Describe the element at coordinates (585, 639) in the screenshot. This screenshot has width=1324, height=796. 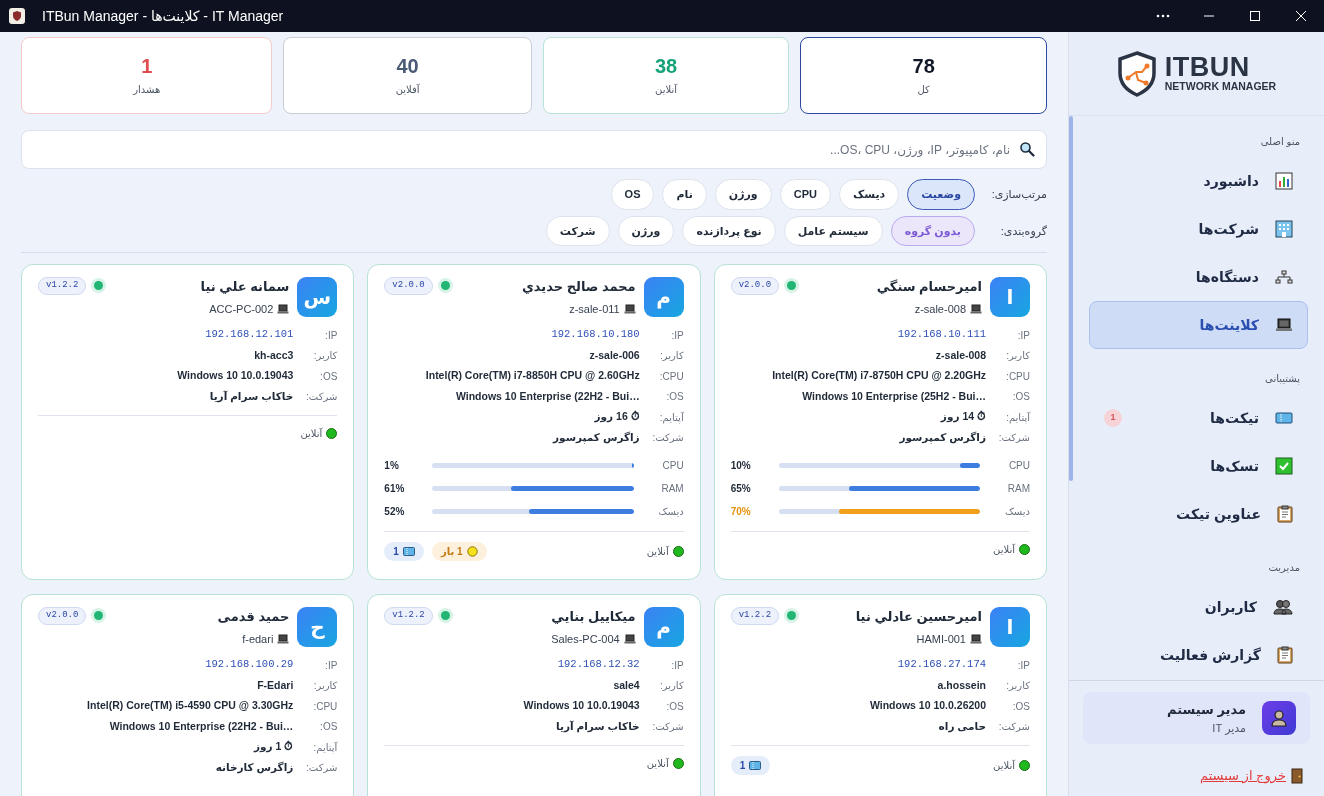
I see `hostname: Sales-PC-004` at that location.